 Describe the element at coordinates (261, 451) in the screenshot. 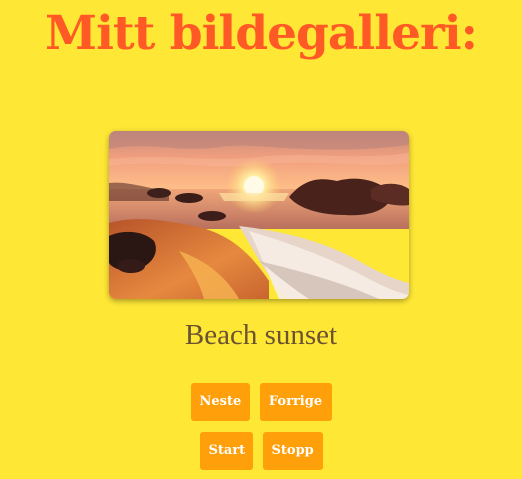

I see `slideshow-controls: Start Stopp` at that location.